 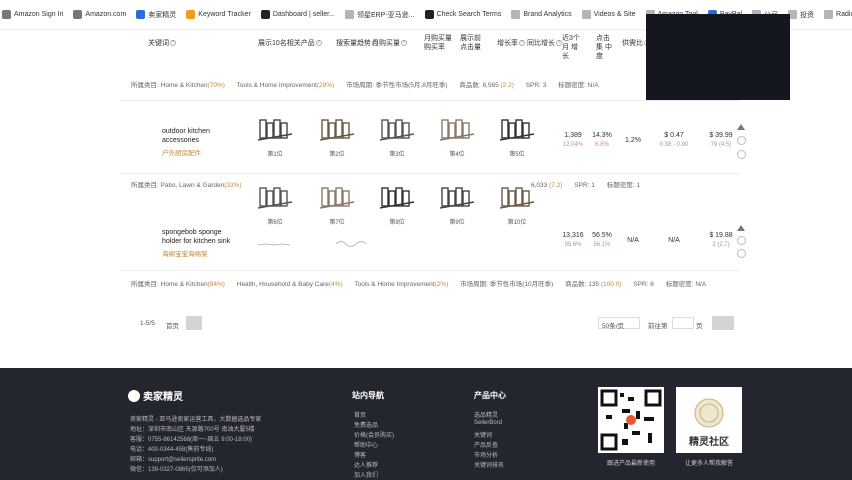 What do you see at coordinates (511, 43) in the screenshot?
I see `header-growth: 增长率?` at bounding box center [511, 43].